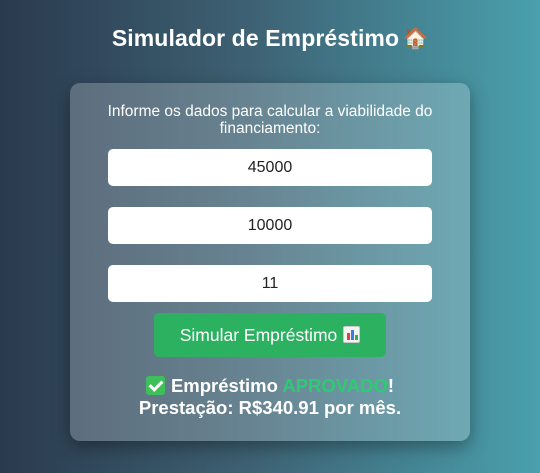 This screenshot has width=540, height=473. I want to click on page-title: Simulador de Empréstimo 🏠, so click(270, 38).